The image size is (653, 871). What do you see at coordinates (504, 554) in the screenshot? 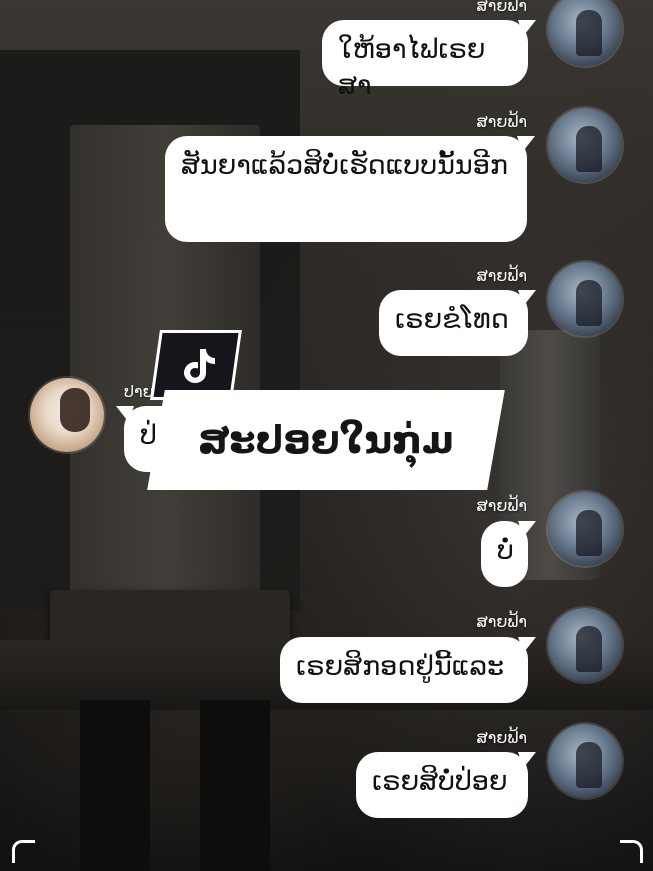
I see `message-bubble: ບໍ່` at bounding box center [504, 554].